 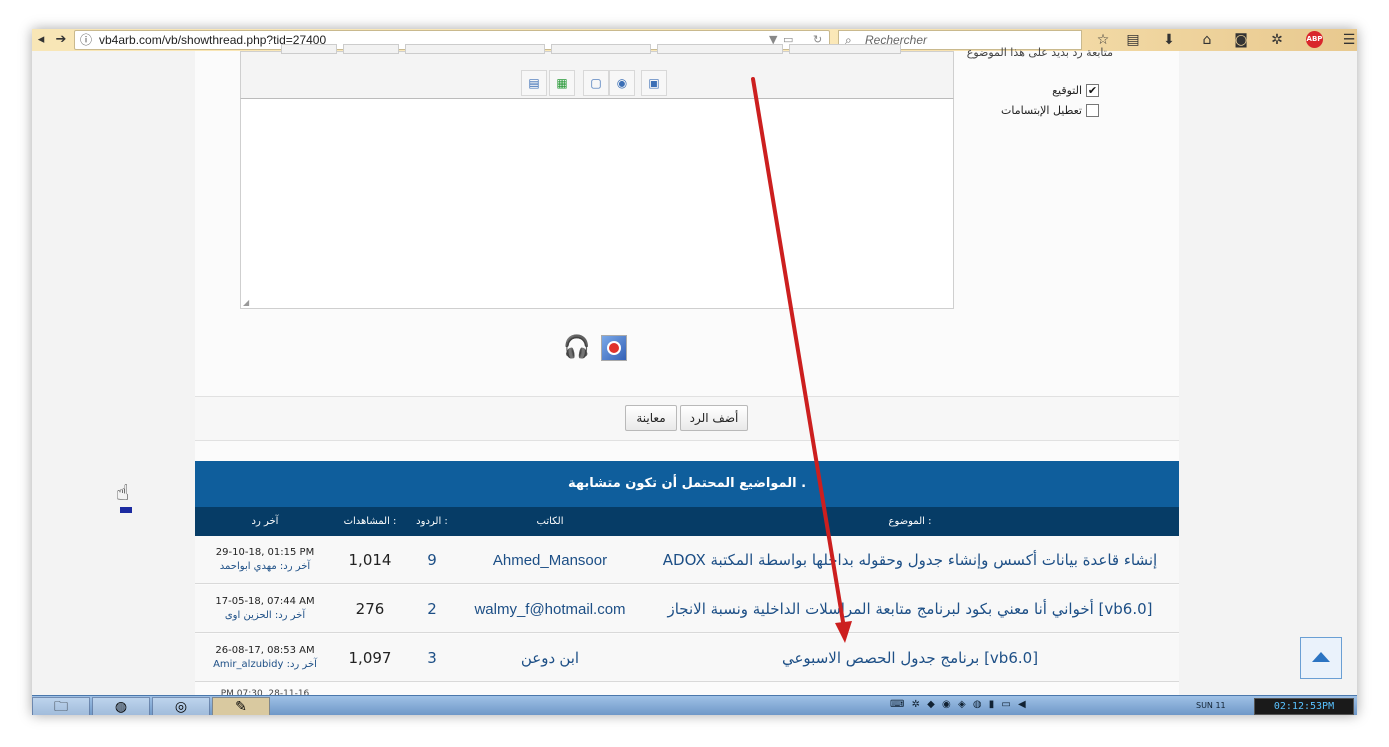 I want to click on hand-cursor-icon: ☝, so click(x=124, y=497).